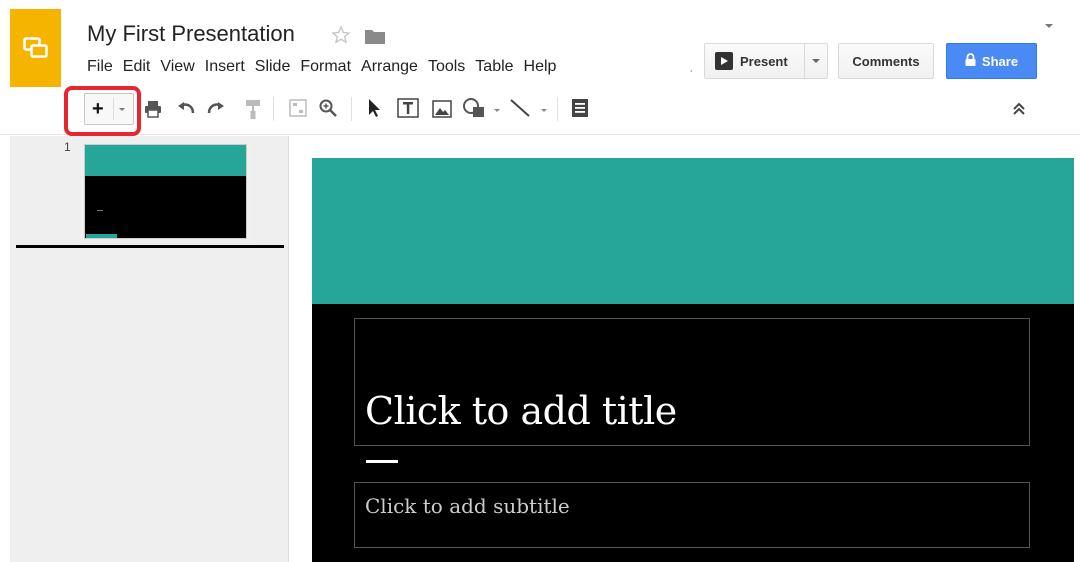 This screenshot has width=1080, height=562. Describe the element at coordinates (442, 109) in the screenshot. I see `image-icon` at that location.